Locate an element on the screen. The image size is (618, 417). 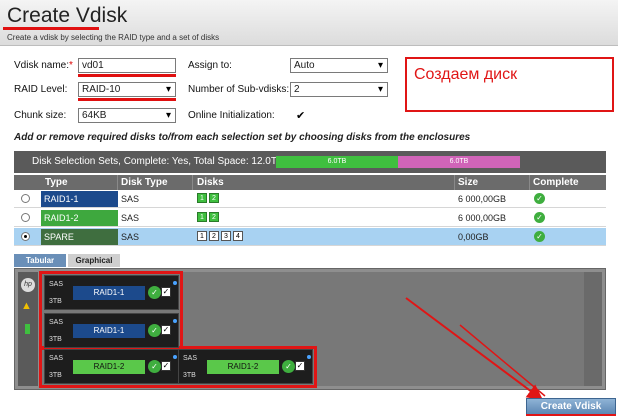
raid-level-select: RAID-10 is located at coordinates (127, 89).